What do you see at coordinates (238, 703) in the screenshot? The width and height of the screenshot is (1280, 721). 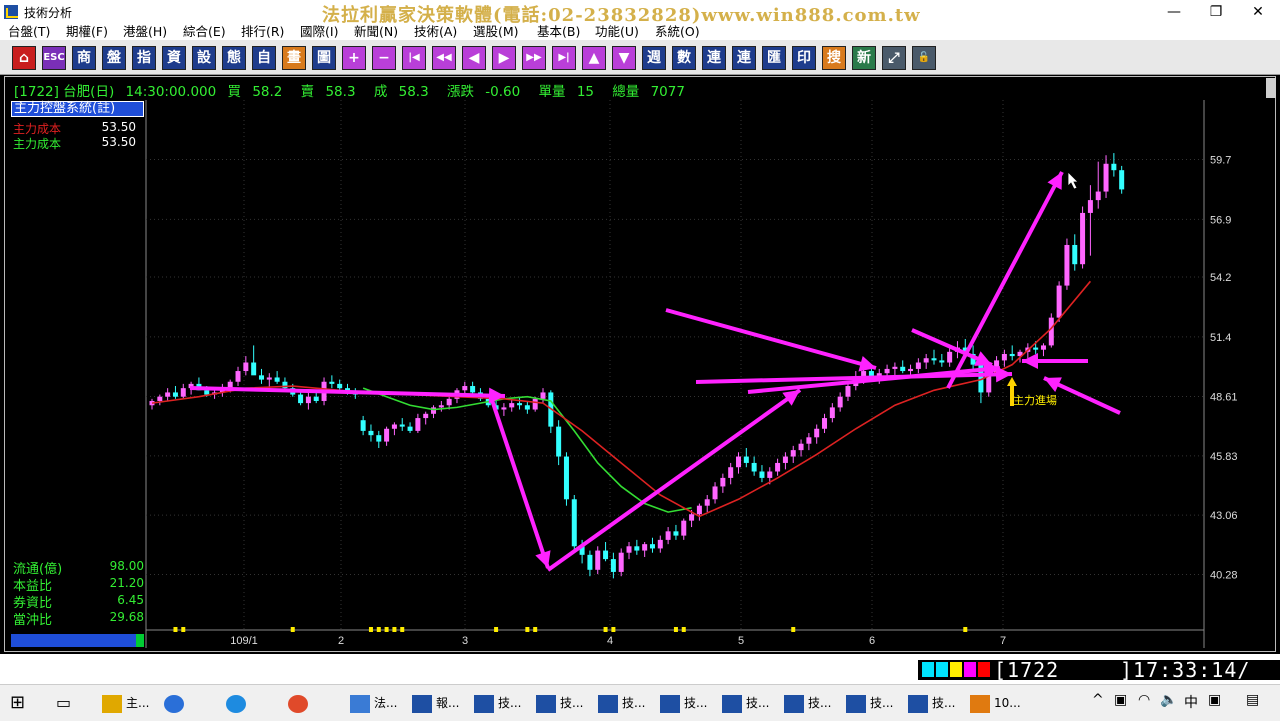 I see `ie-icon` at bounding box center [238, 703].